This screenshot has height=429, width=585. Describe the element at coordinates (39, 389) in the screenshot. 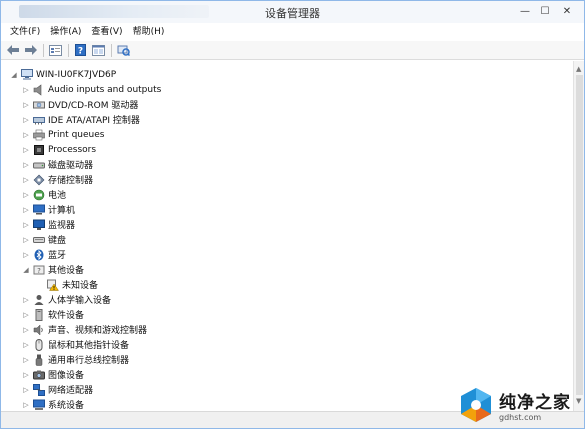

I see `network-adapter-icon` at that location.